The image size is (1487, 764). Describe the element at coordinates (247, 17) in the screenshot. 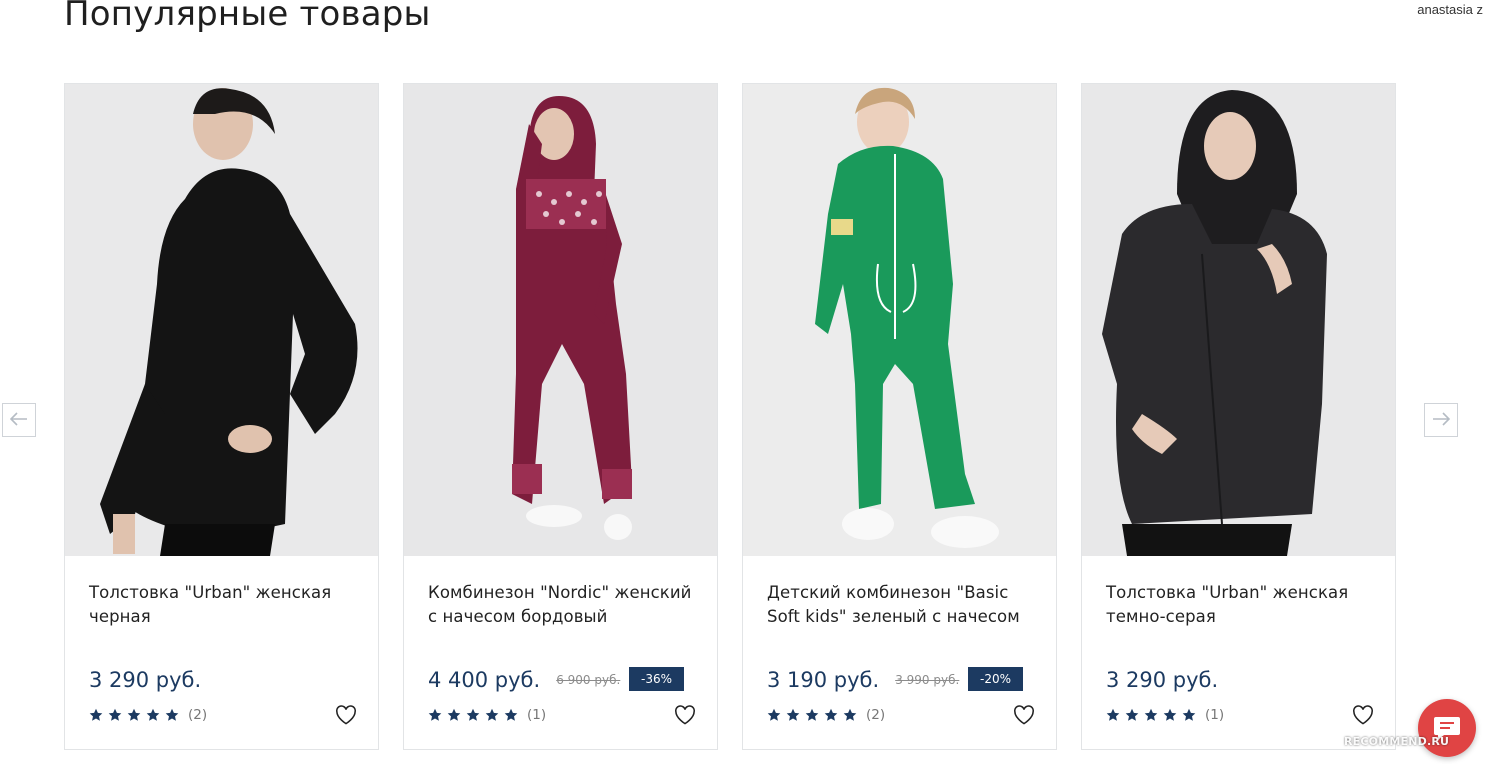

I see `page-title: Популярные товары` at that location.